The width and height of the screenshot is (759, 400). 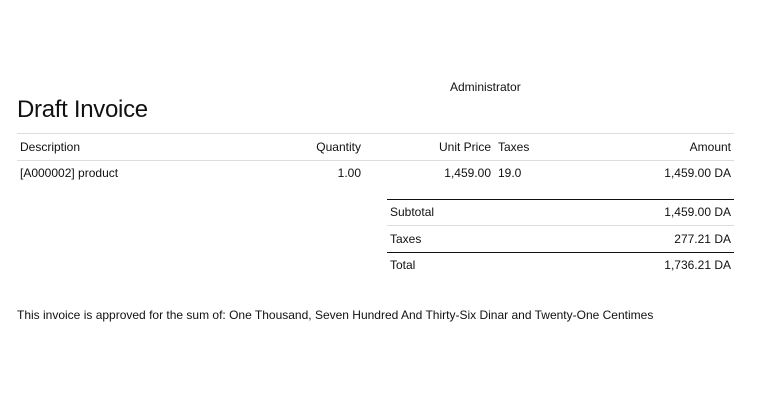 What do you see at coordinates (697, 212) in the screenshot?
I see `subtotal-value: 1,459.00 DA` at bounding box center [697, 212].